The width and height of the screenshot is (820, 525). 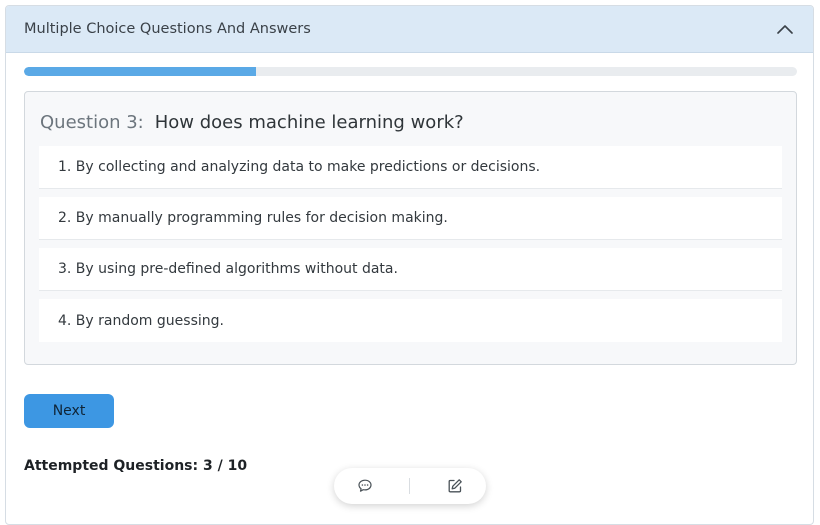 What do you see at coordinates (409, 29) in the screenshot?
I see `panel-header: Multiple Choice Questions And Answers` at bounding box center [409, 29].